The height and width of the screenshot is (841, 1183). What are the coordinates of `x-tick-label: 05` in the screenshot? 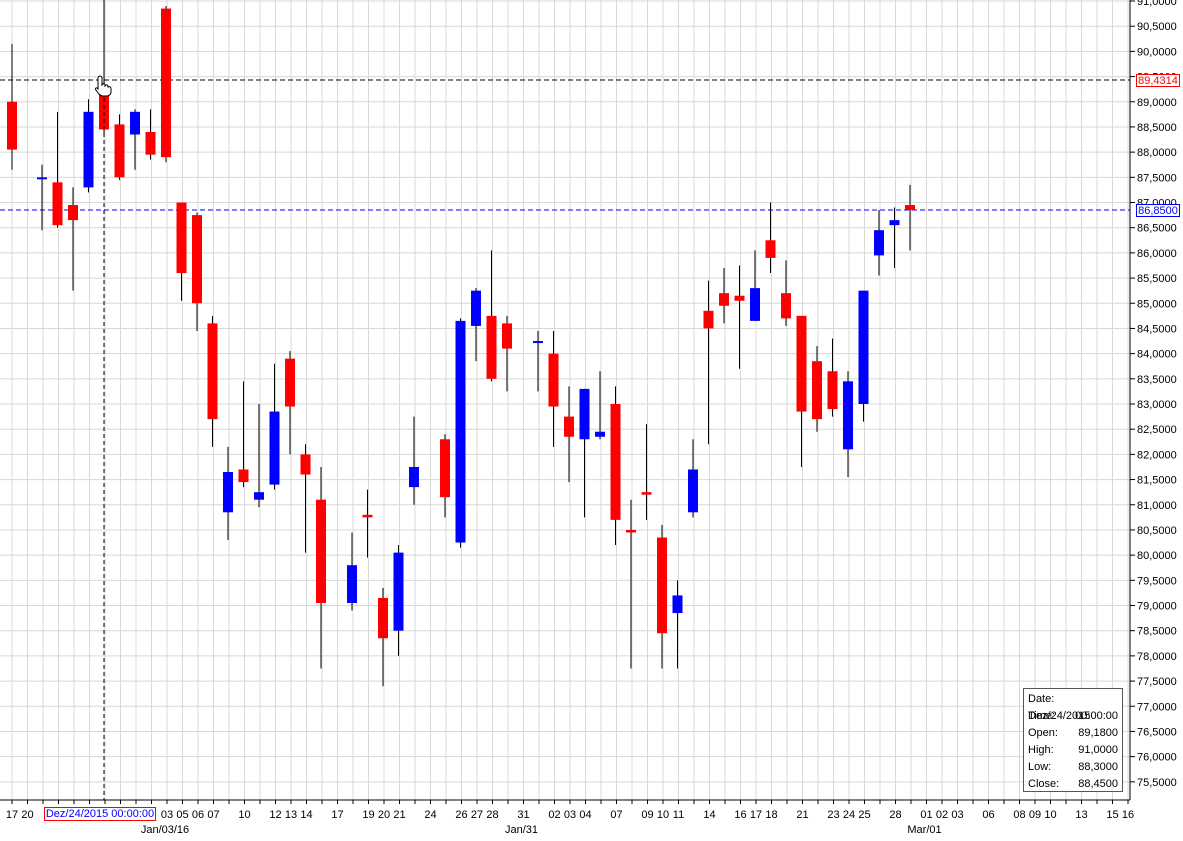 It's located at (182, 815).